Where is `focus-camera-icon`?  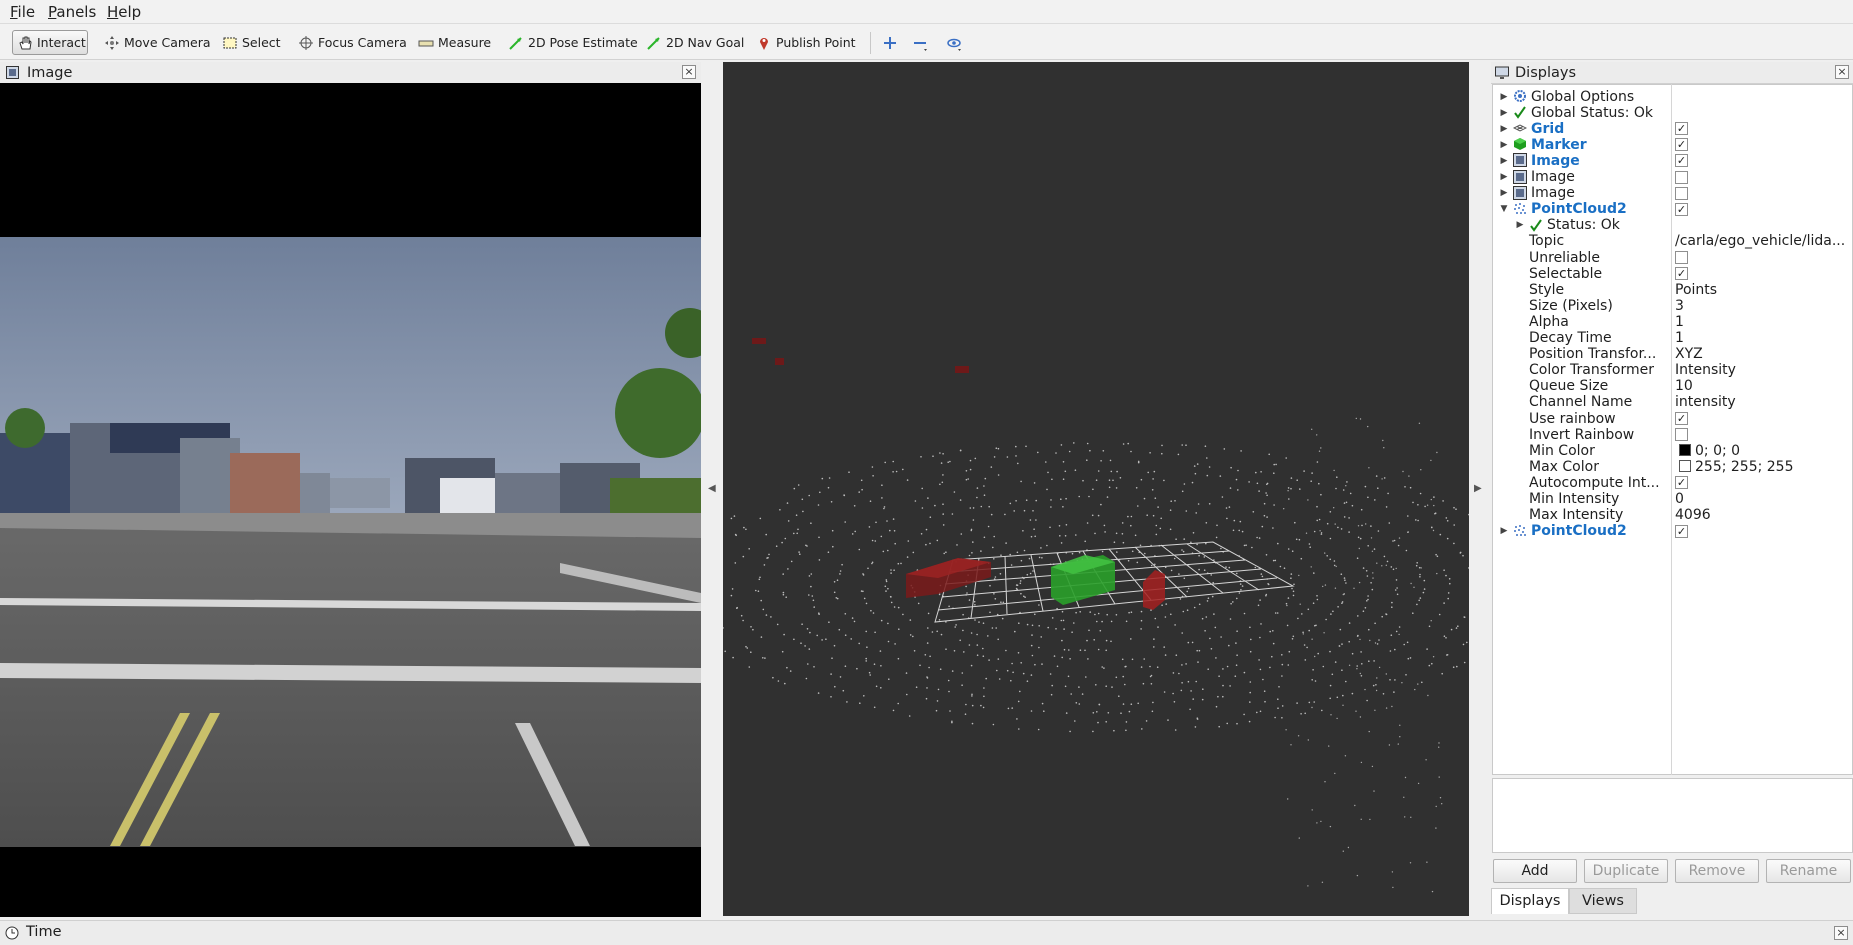 focus-camera-icon is located at coordinates (306, 43).